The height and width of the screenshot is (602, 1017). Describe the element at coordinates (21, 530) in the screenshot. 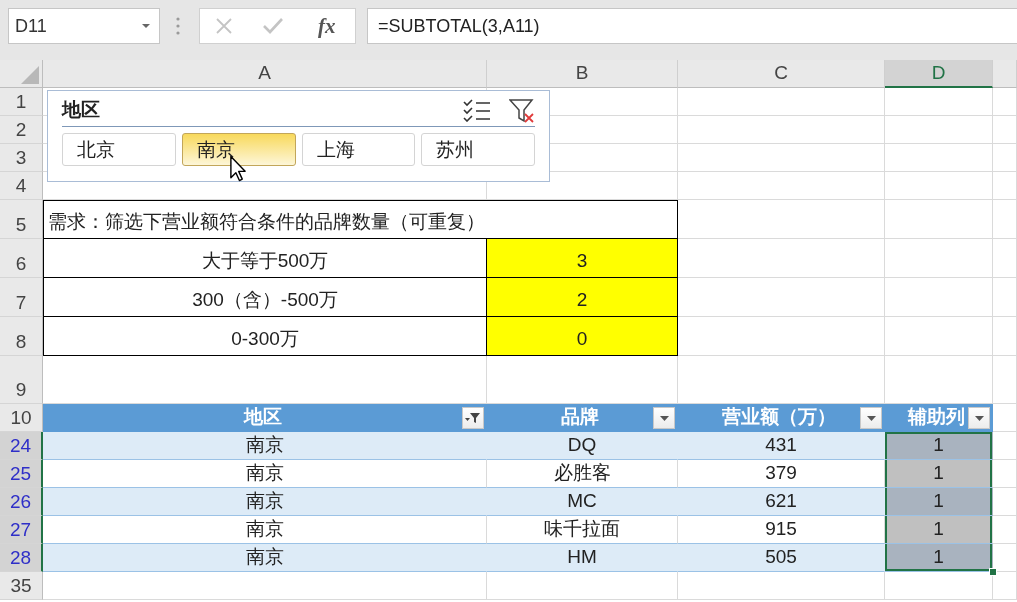

I see `row-header: 27` at that location.